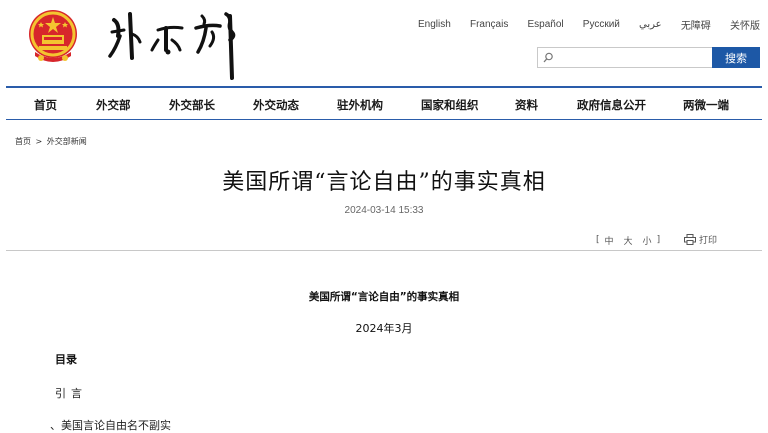 This screenshot has height=433, width=768. What do you see at coordinates (601, 24) in the screenshot?
I see `lang-russian-link: Русский` at bounding box center [601, 24].